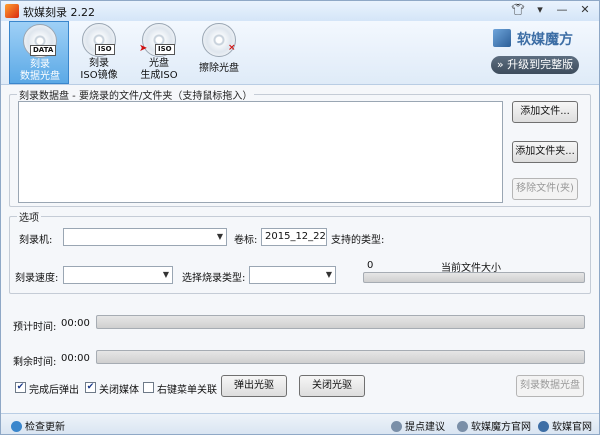  Describe the element at coordinates (36, 240) in the screenshot. I see `burner-label: 刻录机:` at that location.